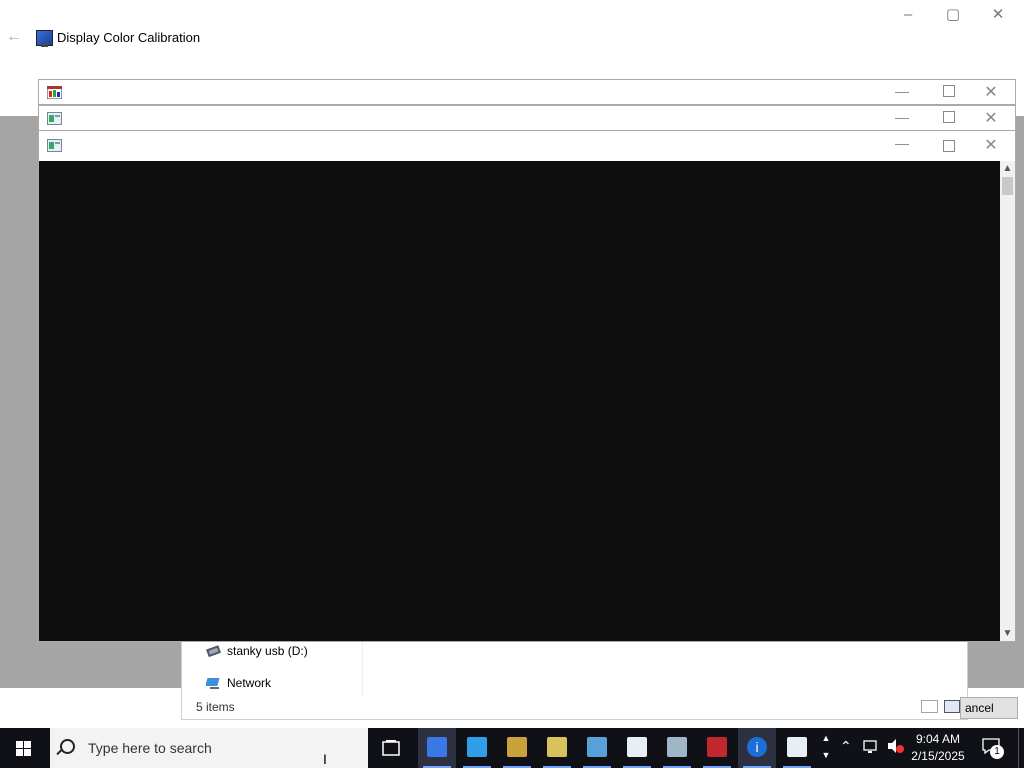 Image resolution: width=1024 pixels, height=768 pixels. I want to click on window-title: Display Color Calibration, so click(129, 37).